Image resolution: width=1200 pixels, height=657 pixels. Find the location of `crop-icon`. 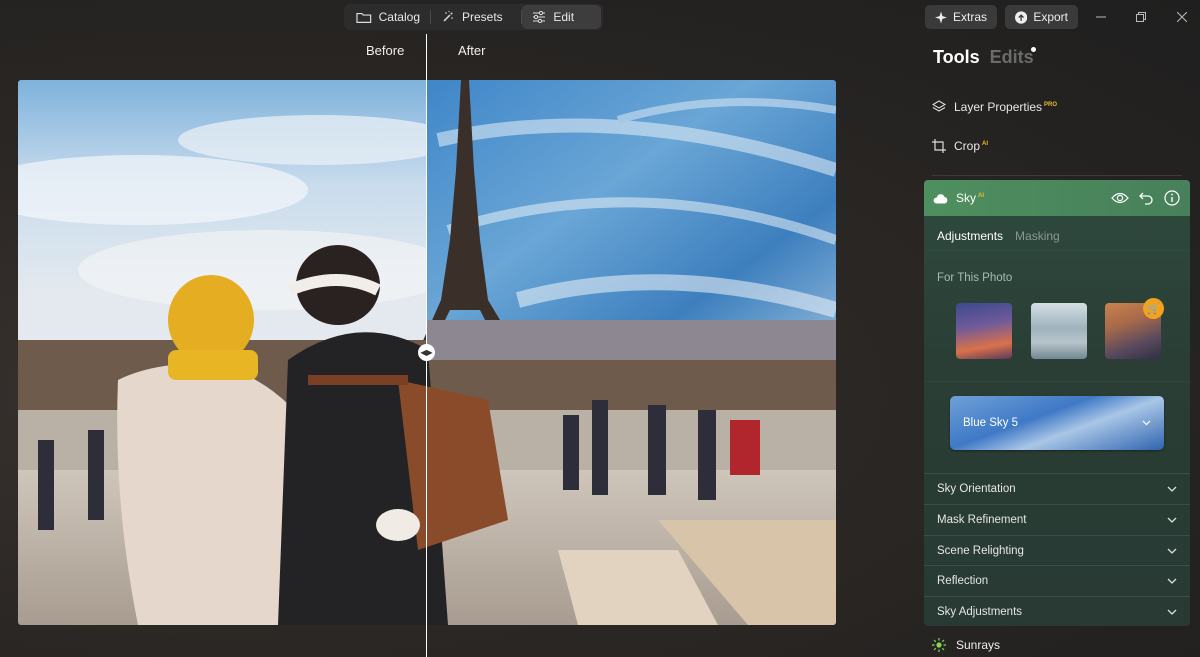

crop-icon is located at coordinates (939, 146).